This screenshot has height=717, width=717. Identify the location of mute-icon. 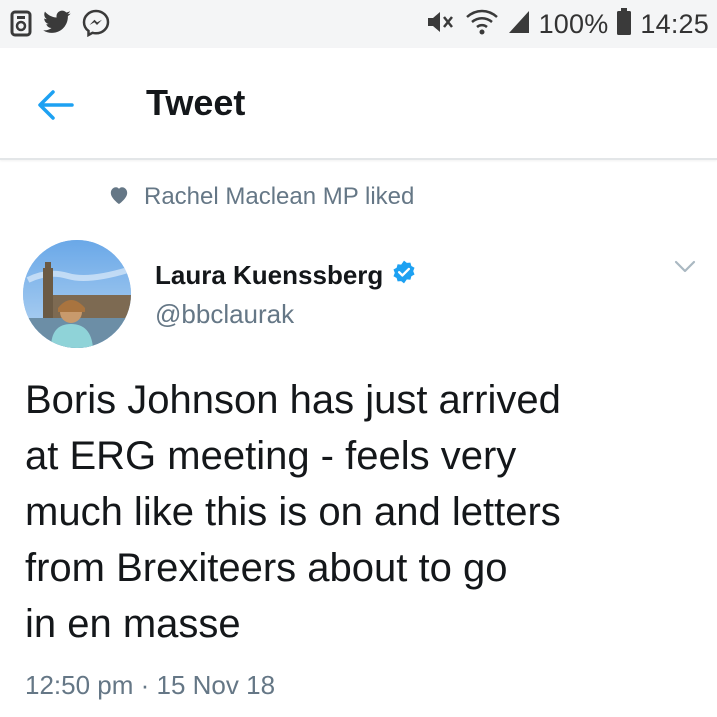
(441, 24).